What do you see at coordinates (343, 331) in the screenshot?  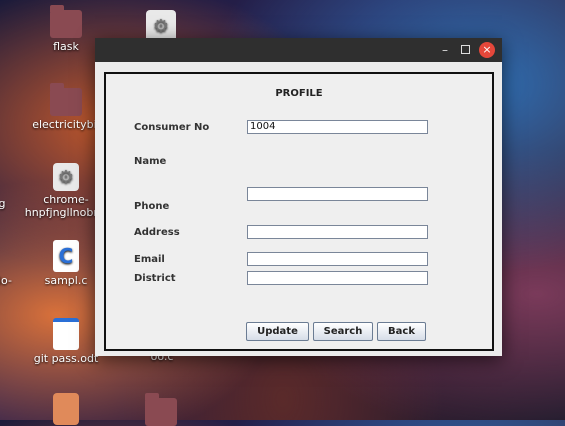 I see `search-button: Search` at bounding box center [343, 331].